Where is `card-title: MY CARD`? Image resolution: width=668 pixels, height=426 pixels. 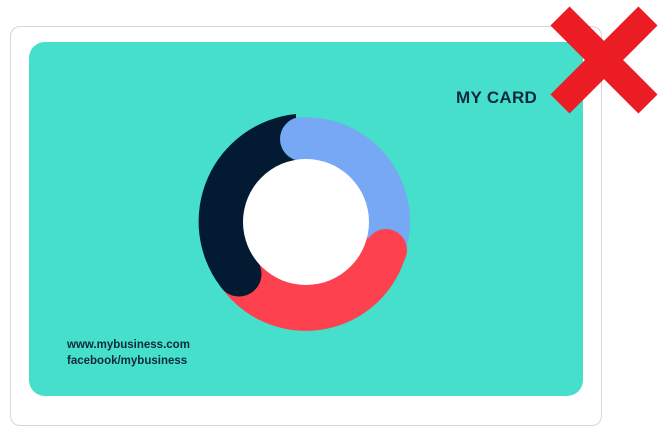
card-title: MY CARD is located at coordinates (497, 97).